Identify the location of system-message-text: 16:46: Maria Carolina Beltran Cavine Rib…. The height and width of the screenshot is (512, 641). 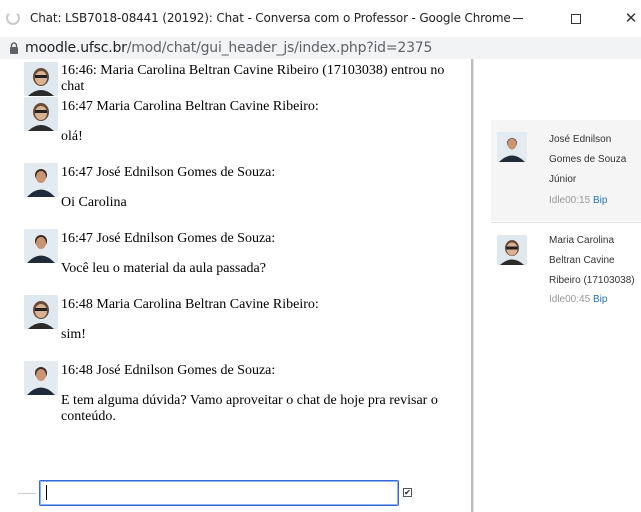
(253, 70).